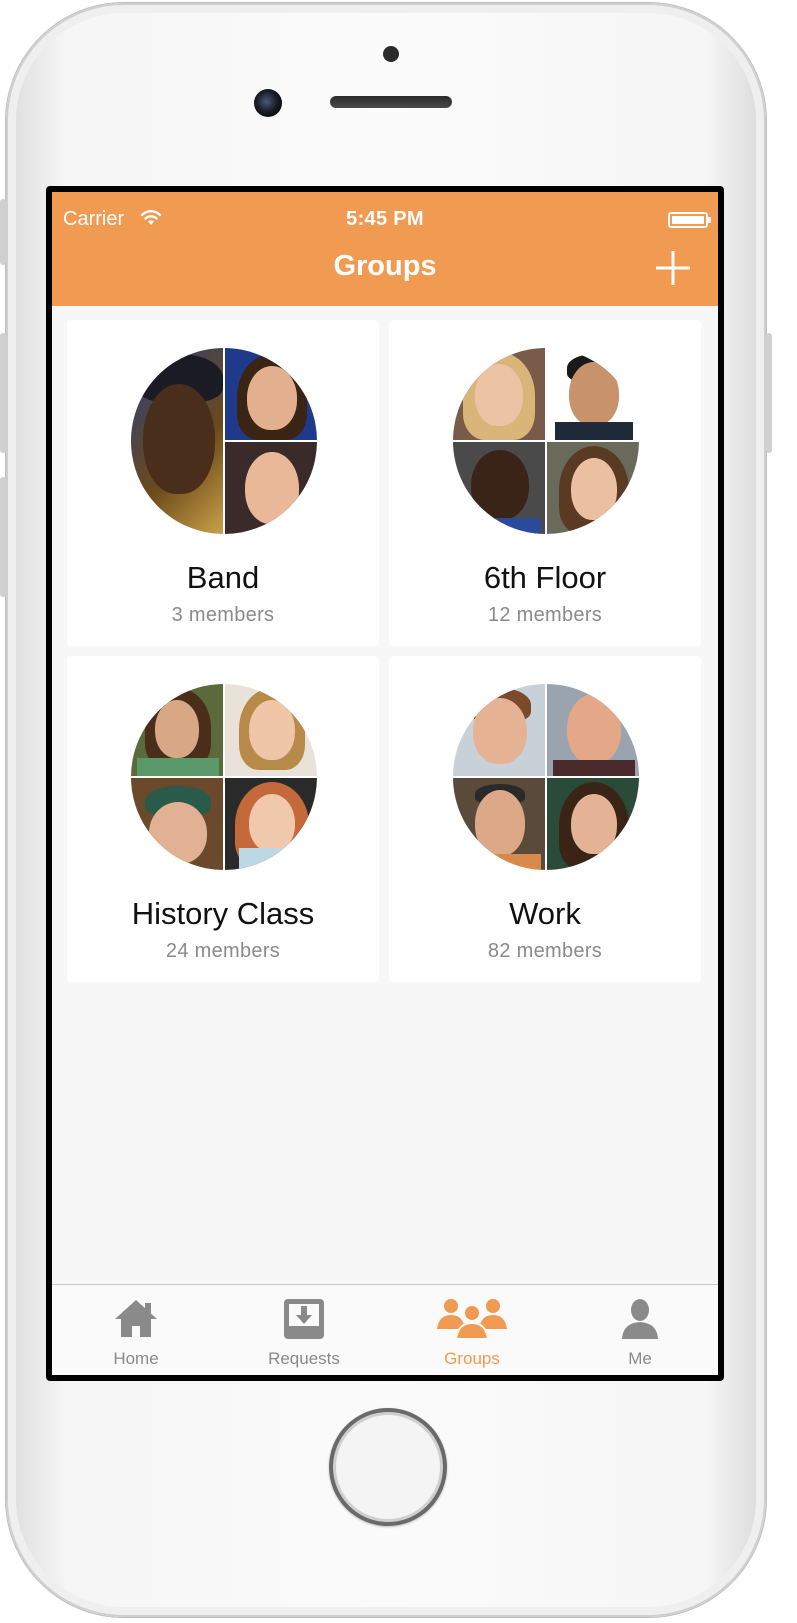  I want to click on front-camera, so click(268, 103).